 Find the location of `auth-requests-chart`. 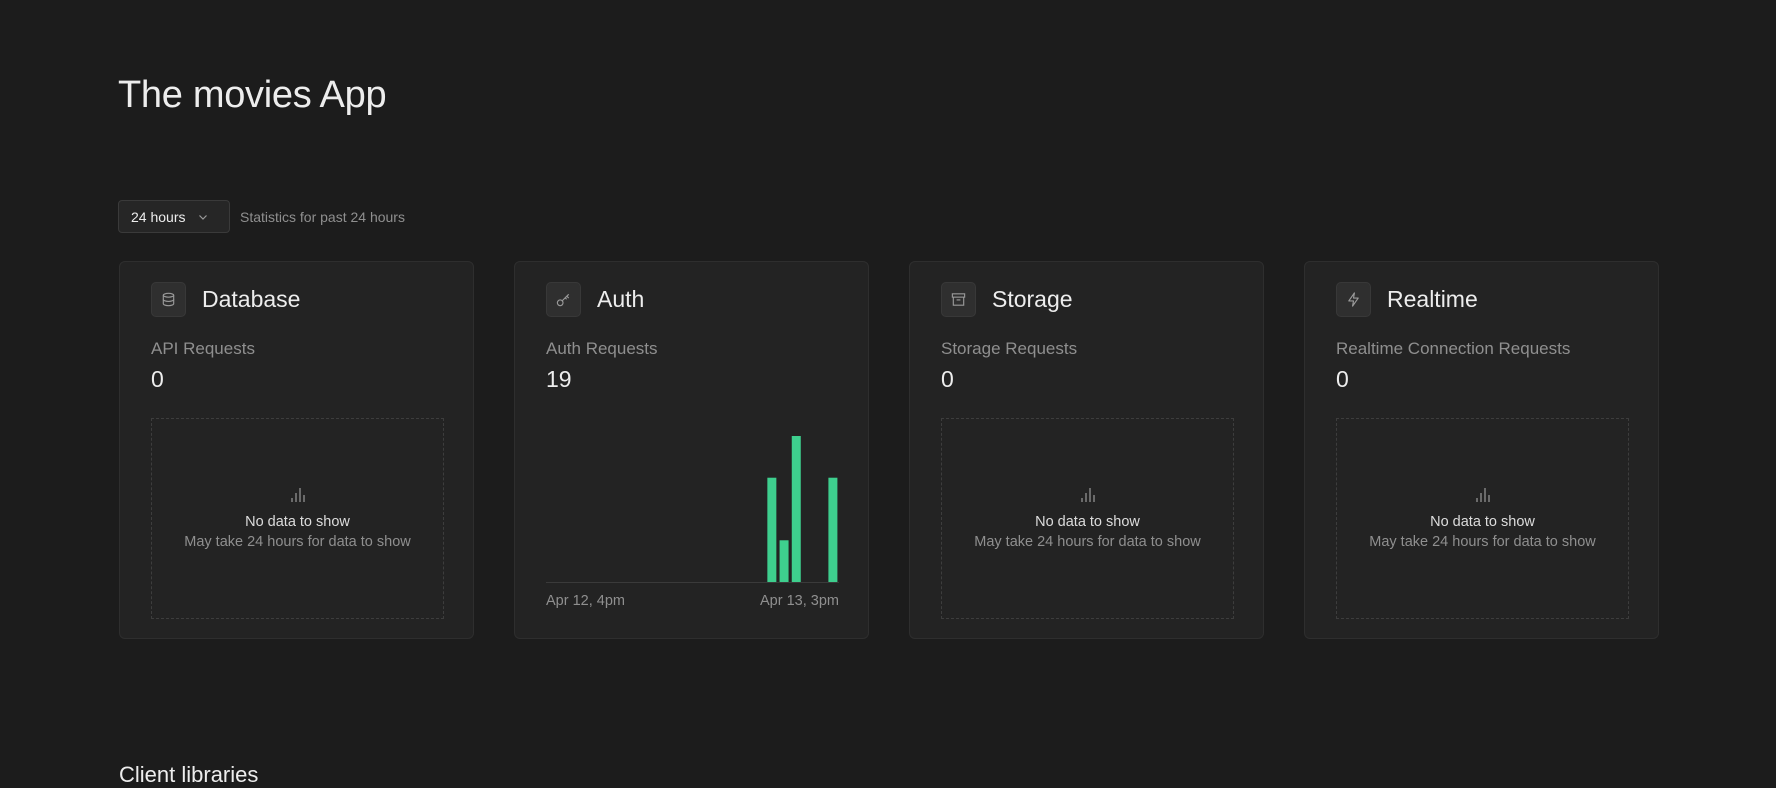

auth-requests-chart is located at coordinates (692, 509).